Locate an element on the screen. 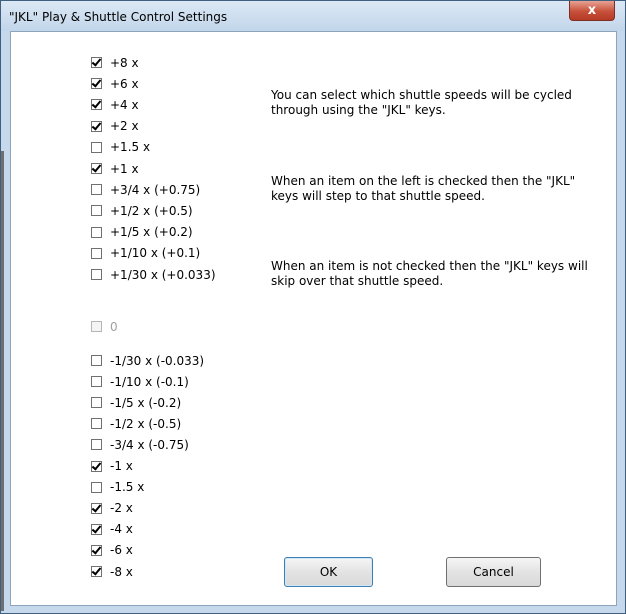  speed-option: +4 x is located at coordinates (115, 104).